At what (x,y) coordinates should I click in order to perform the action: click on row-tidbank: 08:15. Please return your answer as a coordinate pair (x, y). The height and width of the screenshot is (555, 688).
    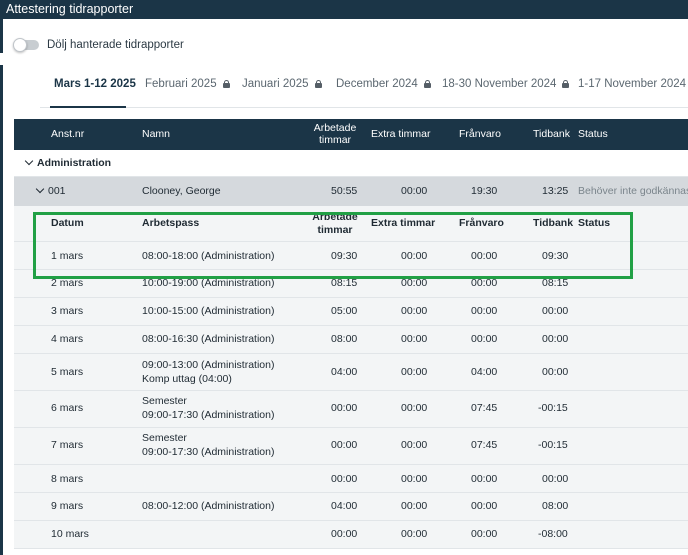
    Looking at the image, I should click on (555, 283).